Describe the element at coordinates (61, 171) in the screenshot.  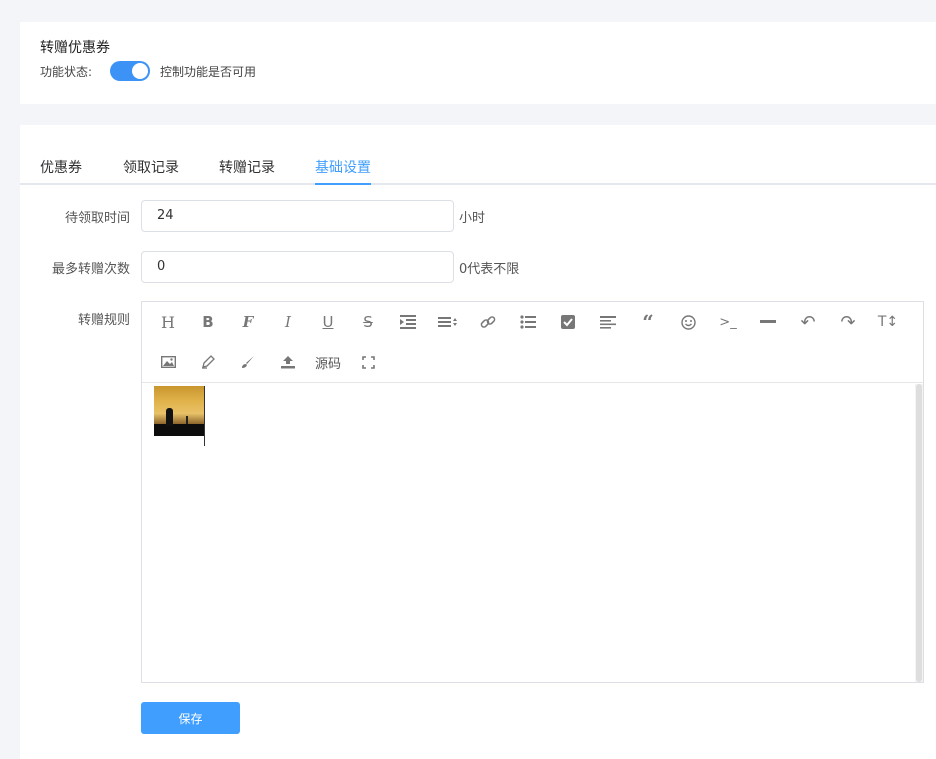
I see `tab-coupons: 优惠券` at that location.